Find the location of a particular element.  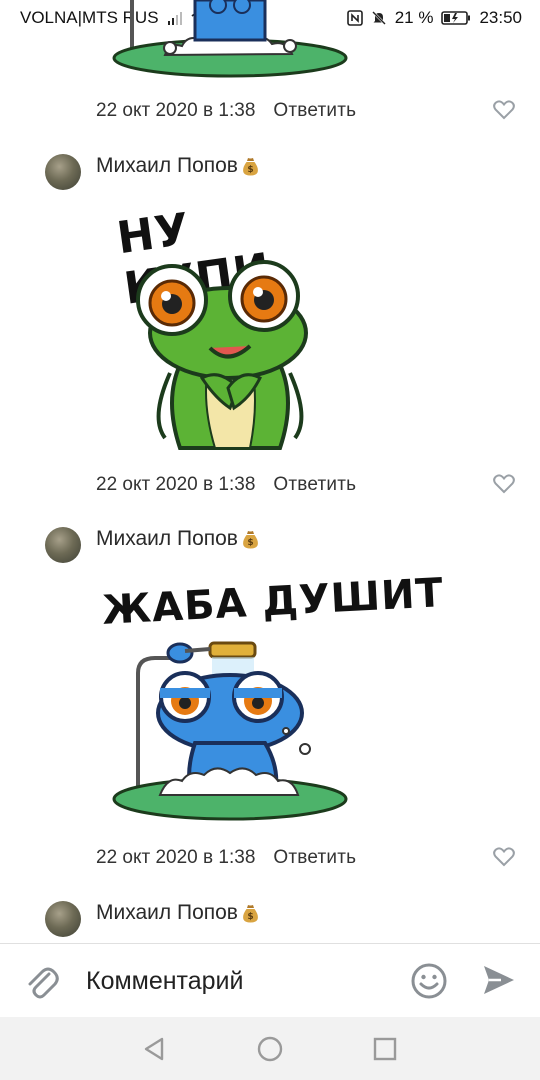

blue-frog-illustration is located at coordinates (230, 731).